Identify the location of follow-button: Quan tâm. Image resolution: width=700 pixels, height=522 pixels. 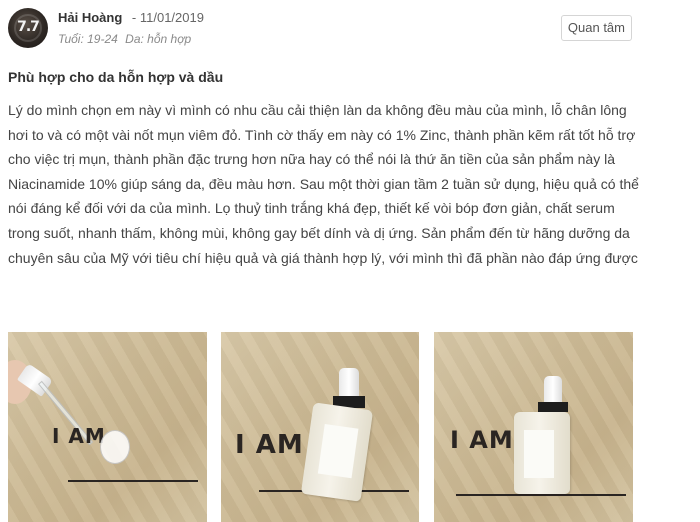
(596, 28).